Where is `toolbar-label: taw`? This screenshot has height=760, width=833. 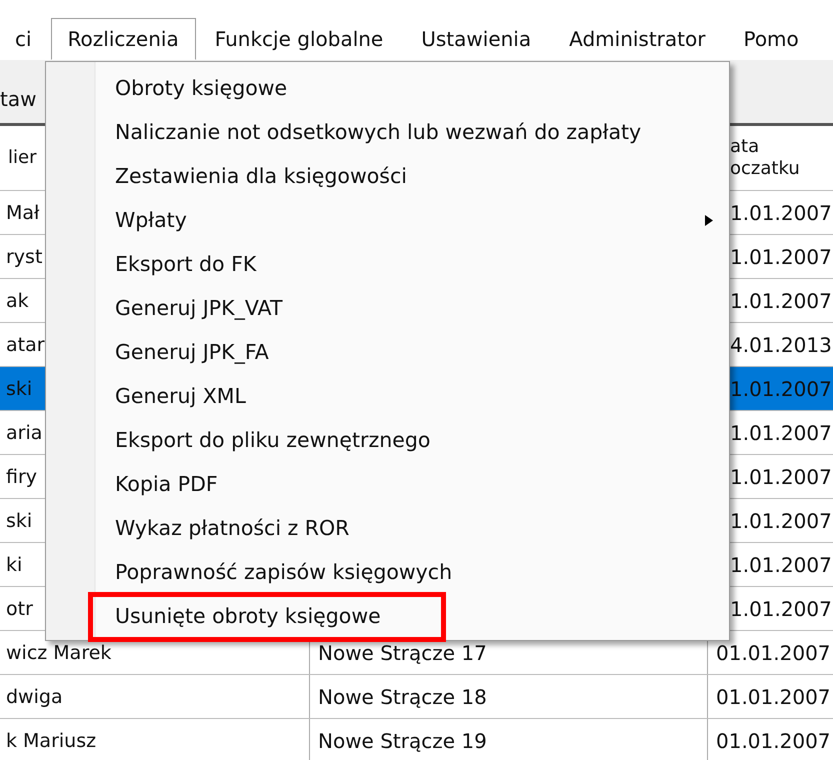 toolbar-label: taw is located at coordinates (18, 99).